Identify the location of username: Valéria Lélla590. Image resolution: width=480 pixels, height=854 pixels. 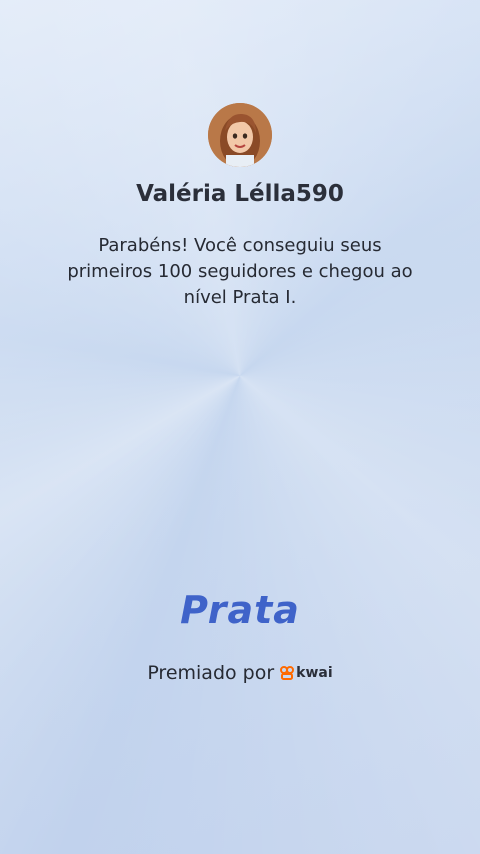
(240, 194).